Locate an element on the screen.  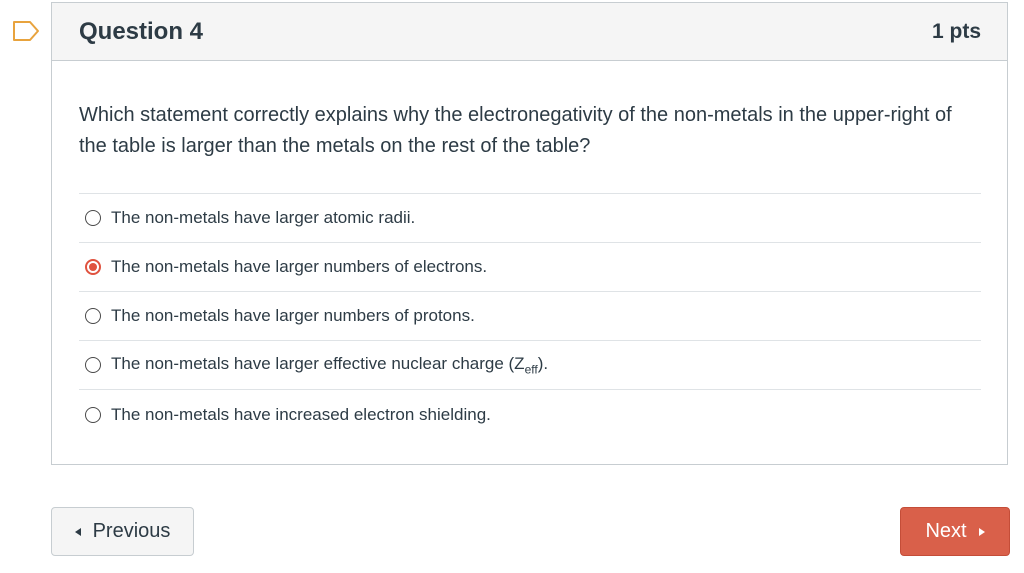
question-title: Question 4 is located at coordinates (141, 31).